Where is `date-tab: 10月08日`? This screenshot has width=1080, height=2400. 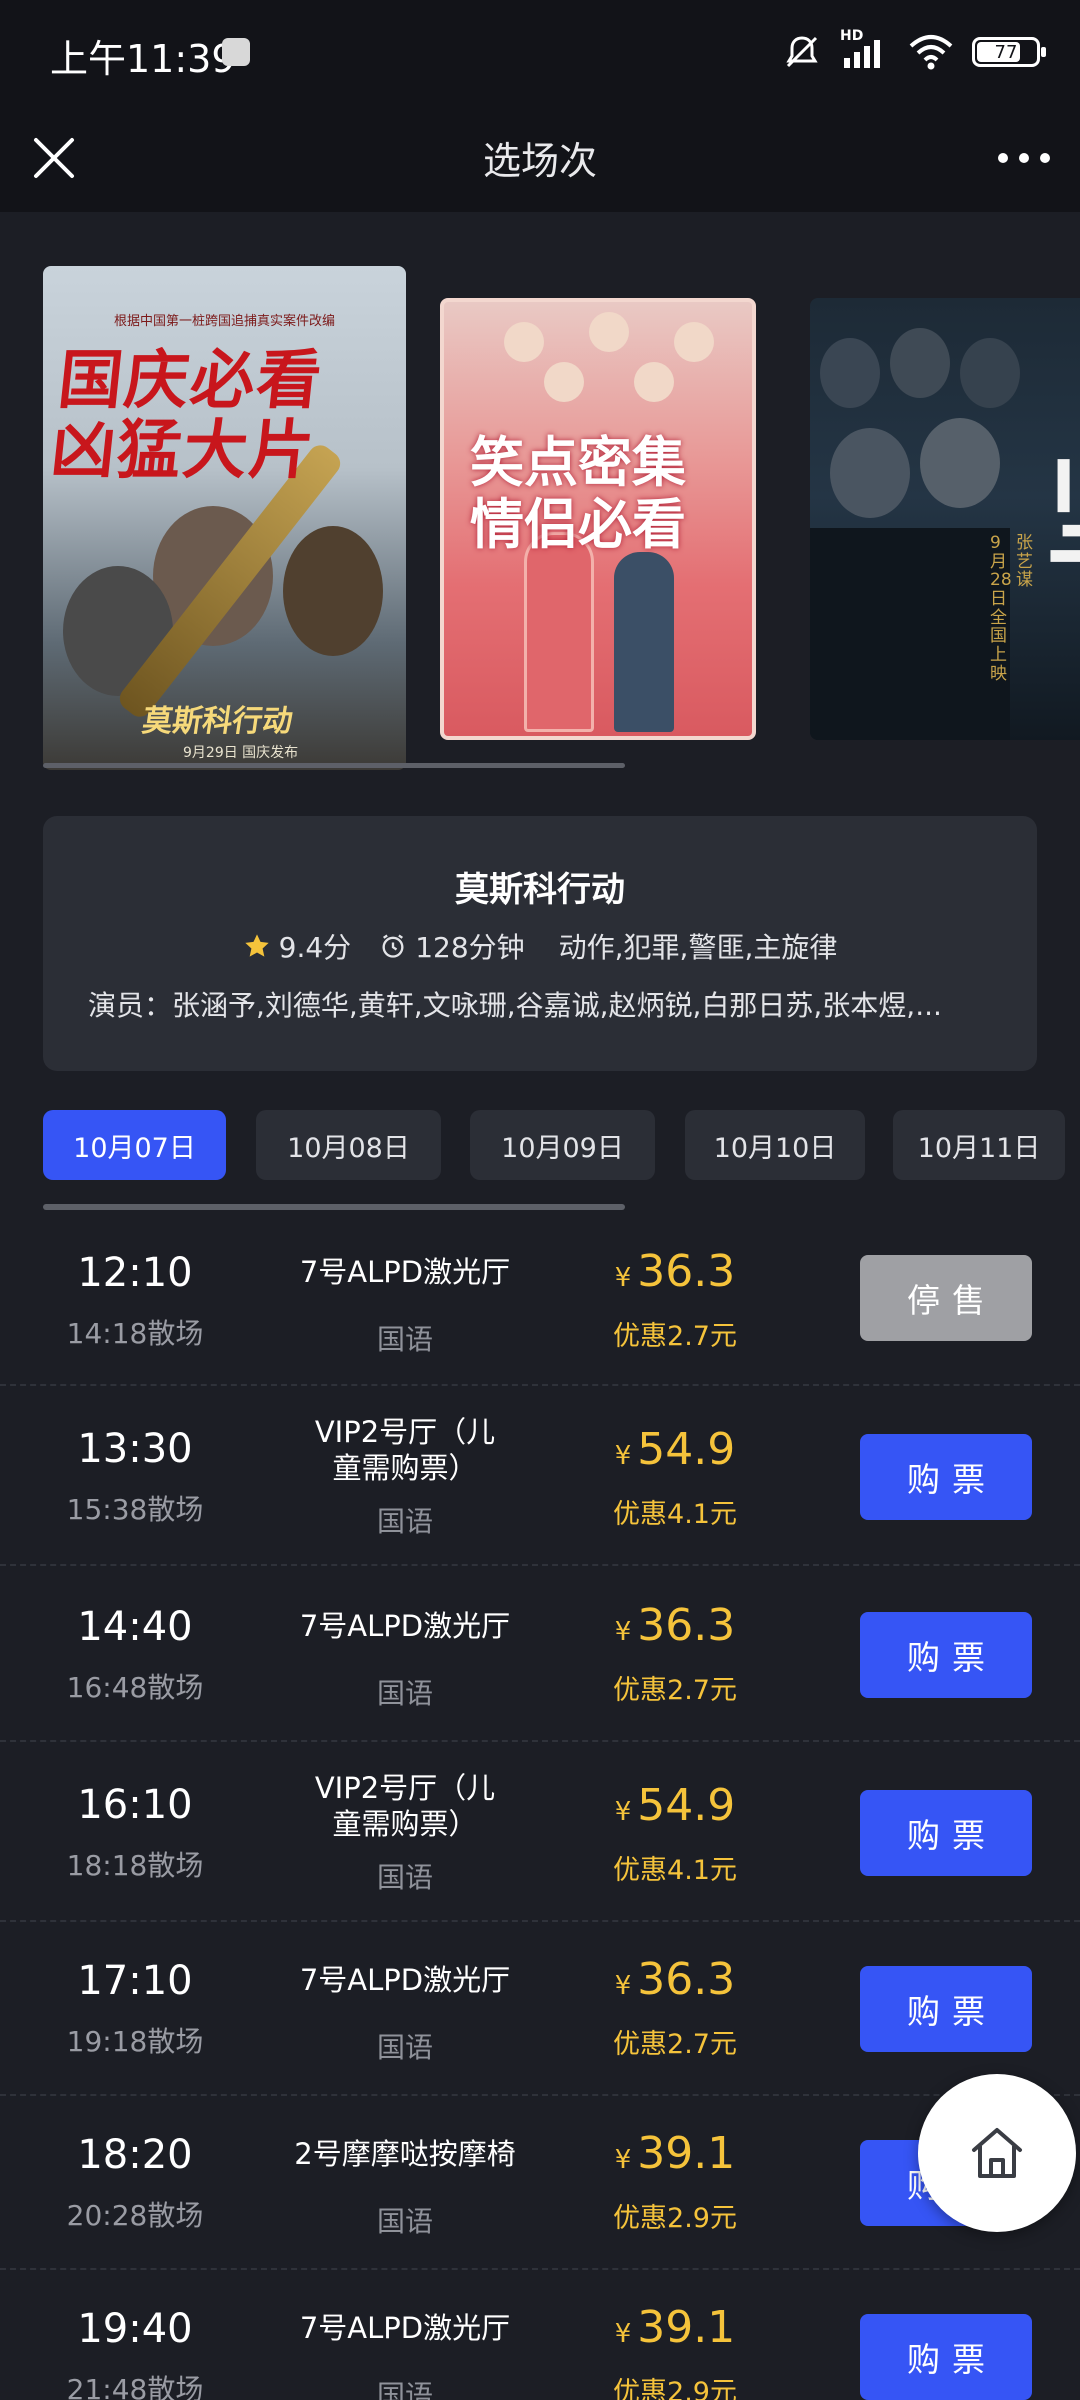 date-tab: 10月08日 is located at coordinates (348, 1145).